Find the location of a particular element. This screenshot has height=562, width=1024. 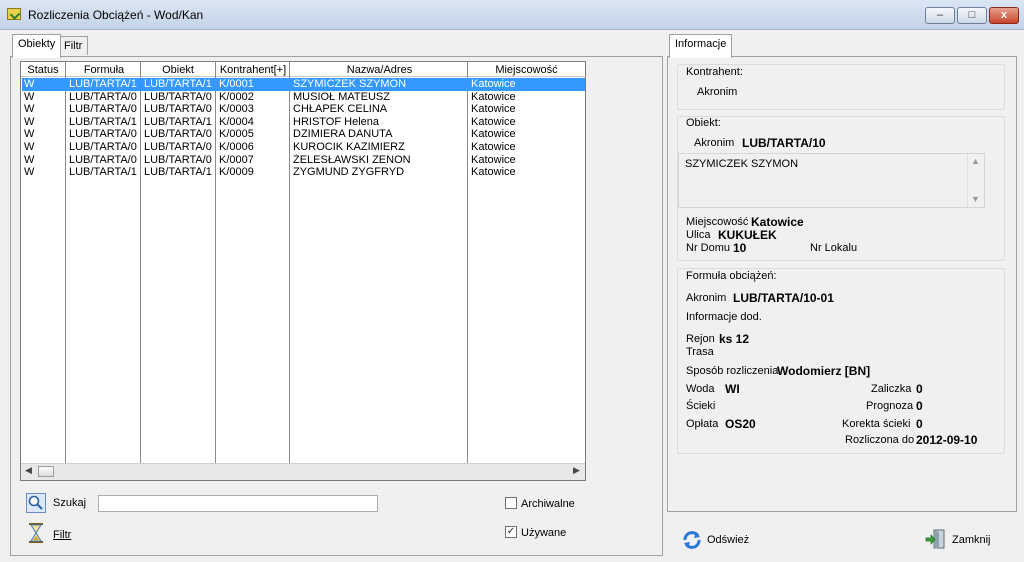

minimize-button: – is located at coordinates (940, 15).